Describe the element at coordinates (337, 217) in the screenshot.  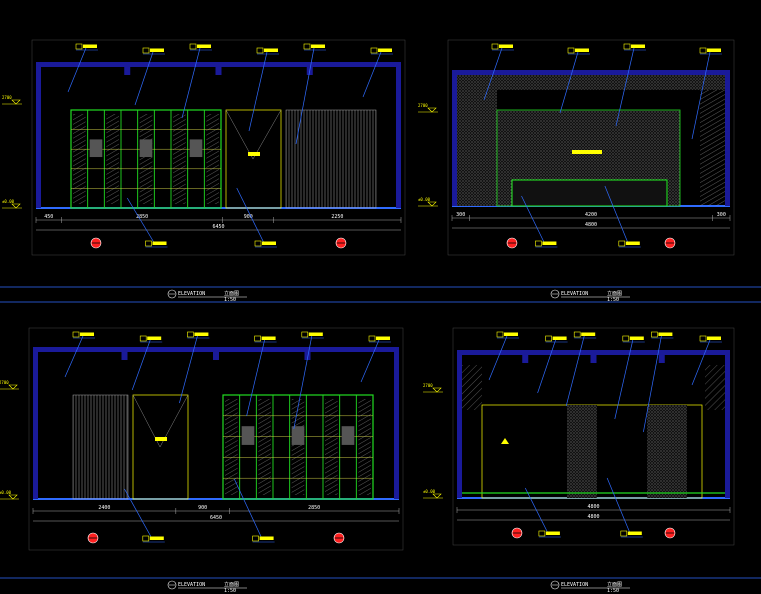
I see `dimension-label: 2250` at that location.